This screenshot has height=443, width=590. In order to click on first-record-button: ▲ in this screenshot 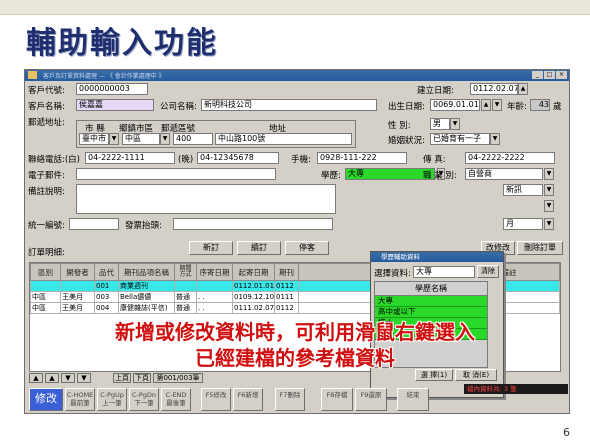, I will do `click(36, 378)`.